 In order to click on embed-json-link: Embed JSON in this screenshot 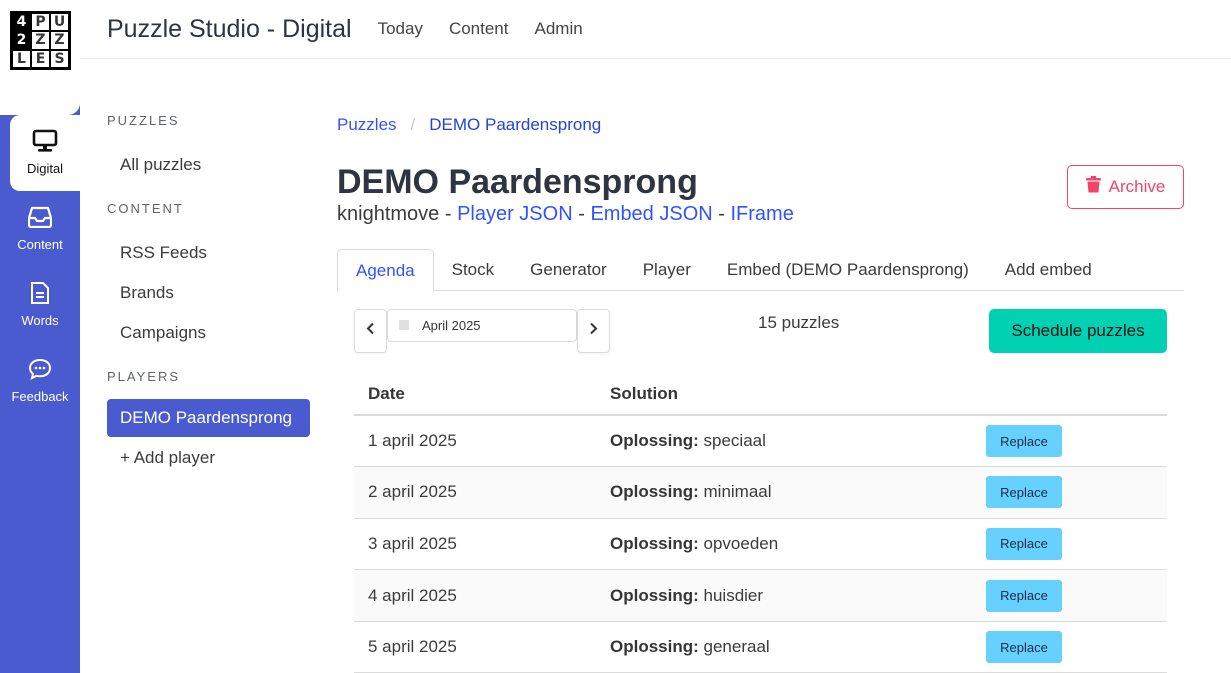, I will do `click(651, 214)`.